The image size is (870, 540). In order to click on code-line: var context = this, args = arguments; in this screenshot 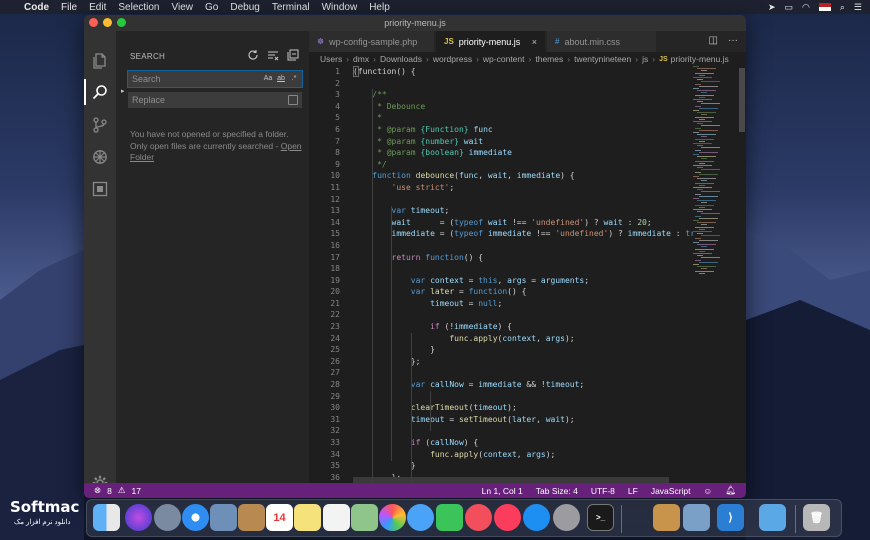, I will do `click(523, 281)`.